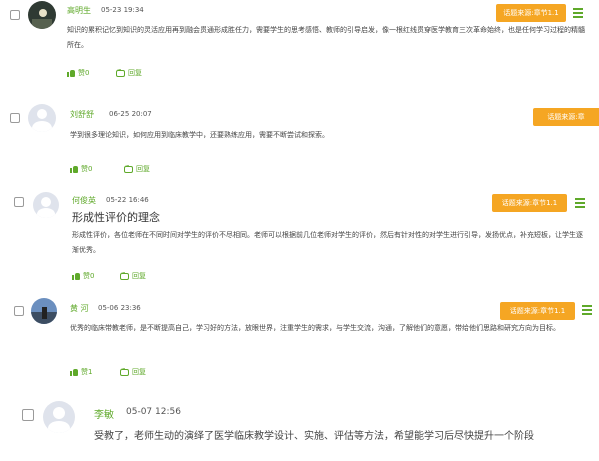 The width and height of the screenshot is (599, 461). I want to click on comment-text: 学到很多理论知识，如何应用到临床教学中，还要熟练应用，需要不断尝试和探索。, so click(199, 135).